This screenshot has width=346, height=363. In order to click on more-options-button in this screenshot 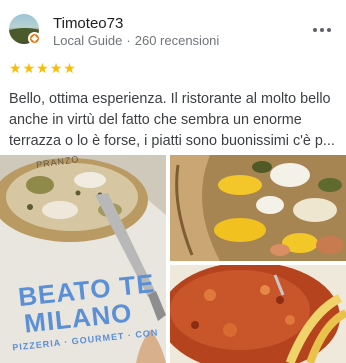, I will do `click(322, 30)`.